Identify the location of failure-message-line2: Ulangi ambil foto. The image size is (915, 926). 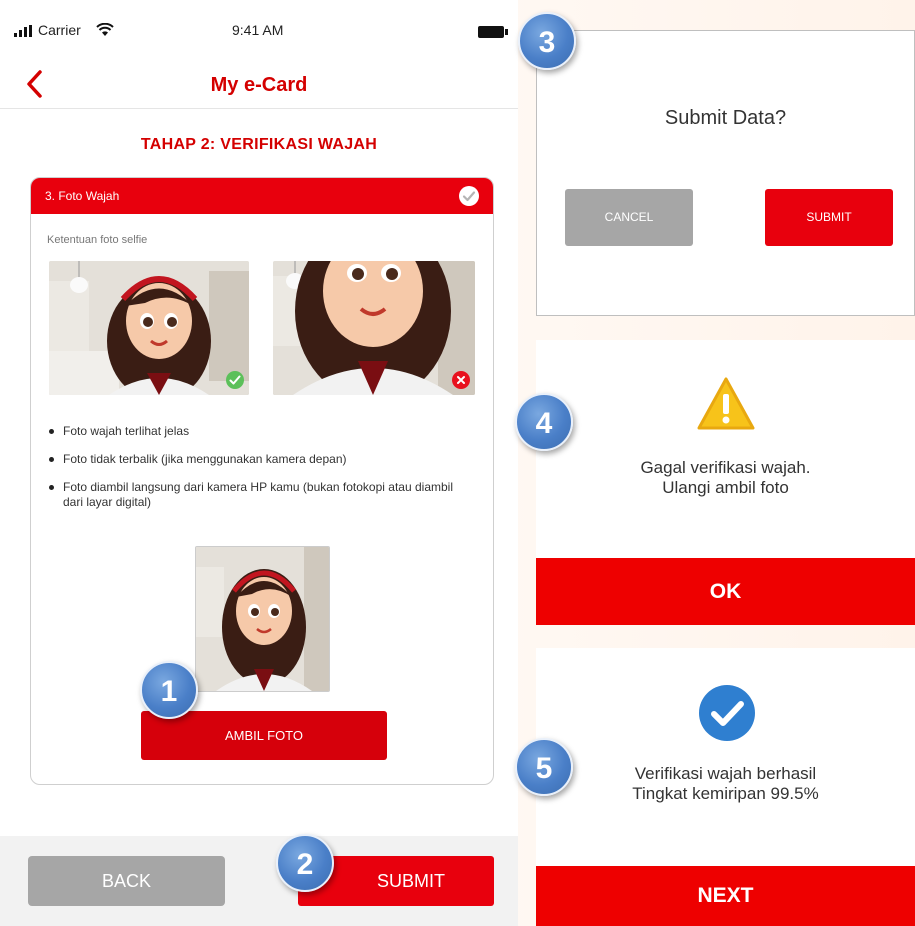
(725, 487).